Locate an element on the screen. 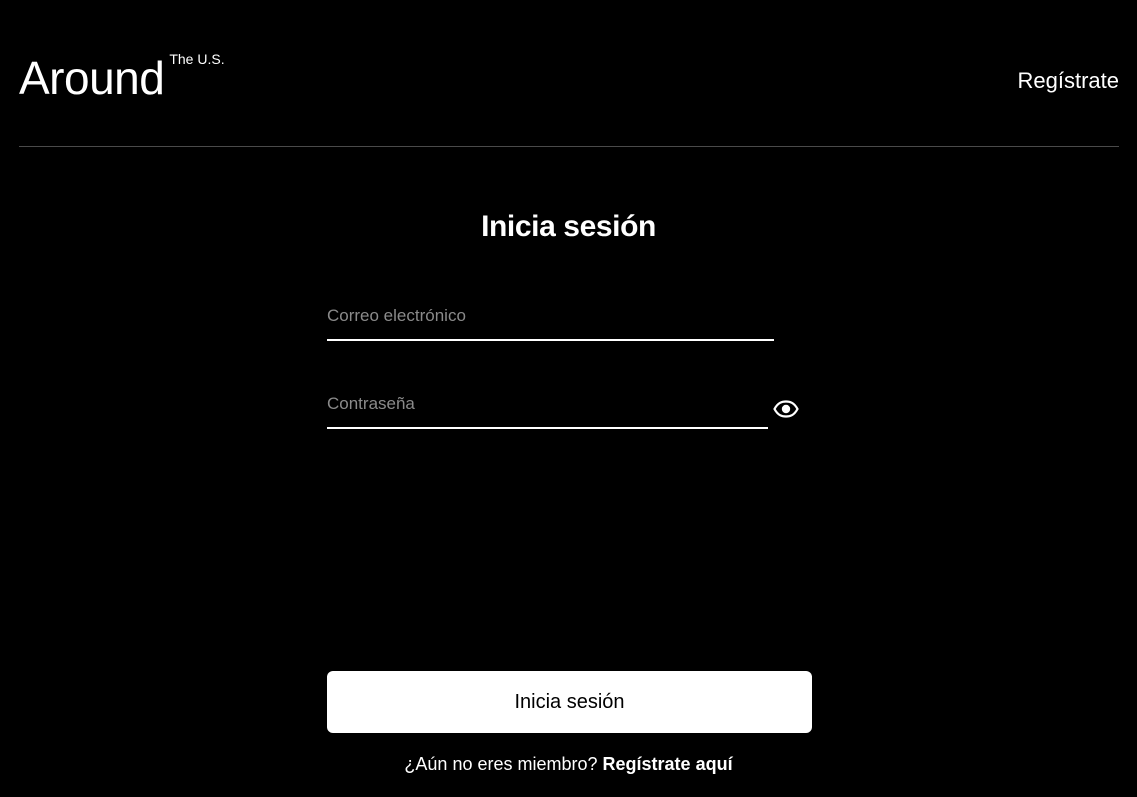 This screenshot has height=797, width=1137. page-title: Inicia sesión is located at coordinates (568, 226).